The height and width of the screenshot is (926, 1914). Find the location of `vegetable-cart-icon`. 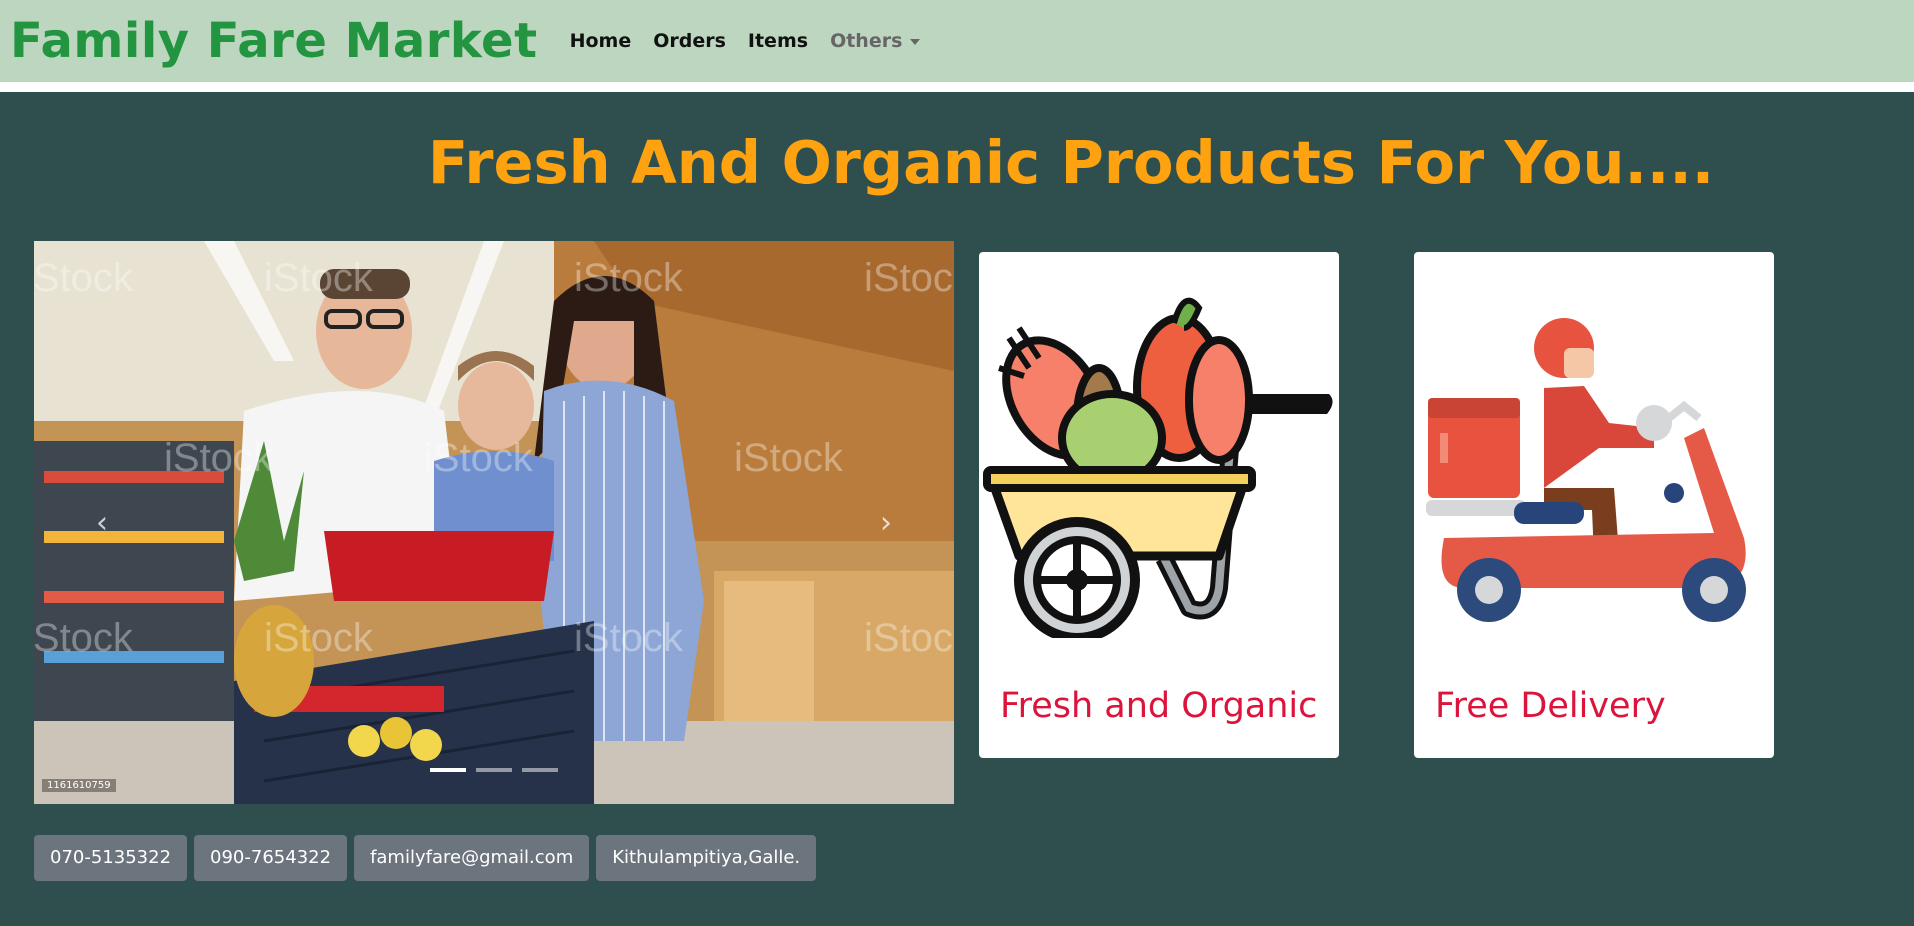

vegetable-cart-icon is located at coordinates (1158, 467).